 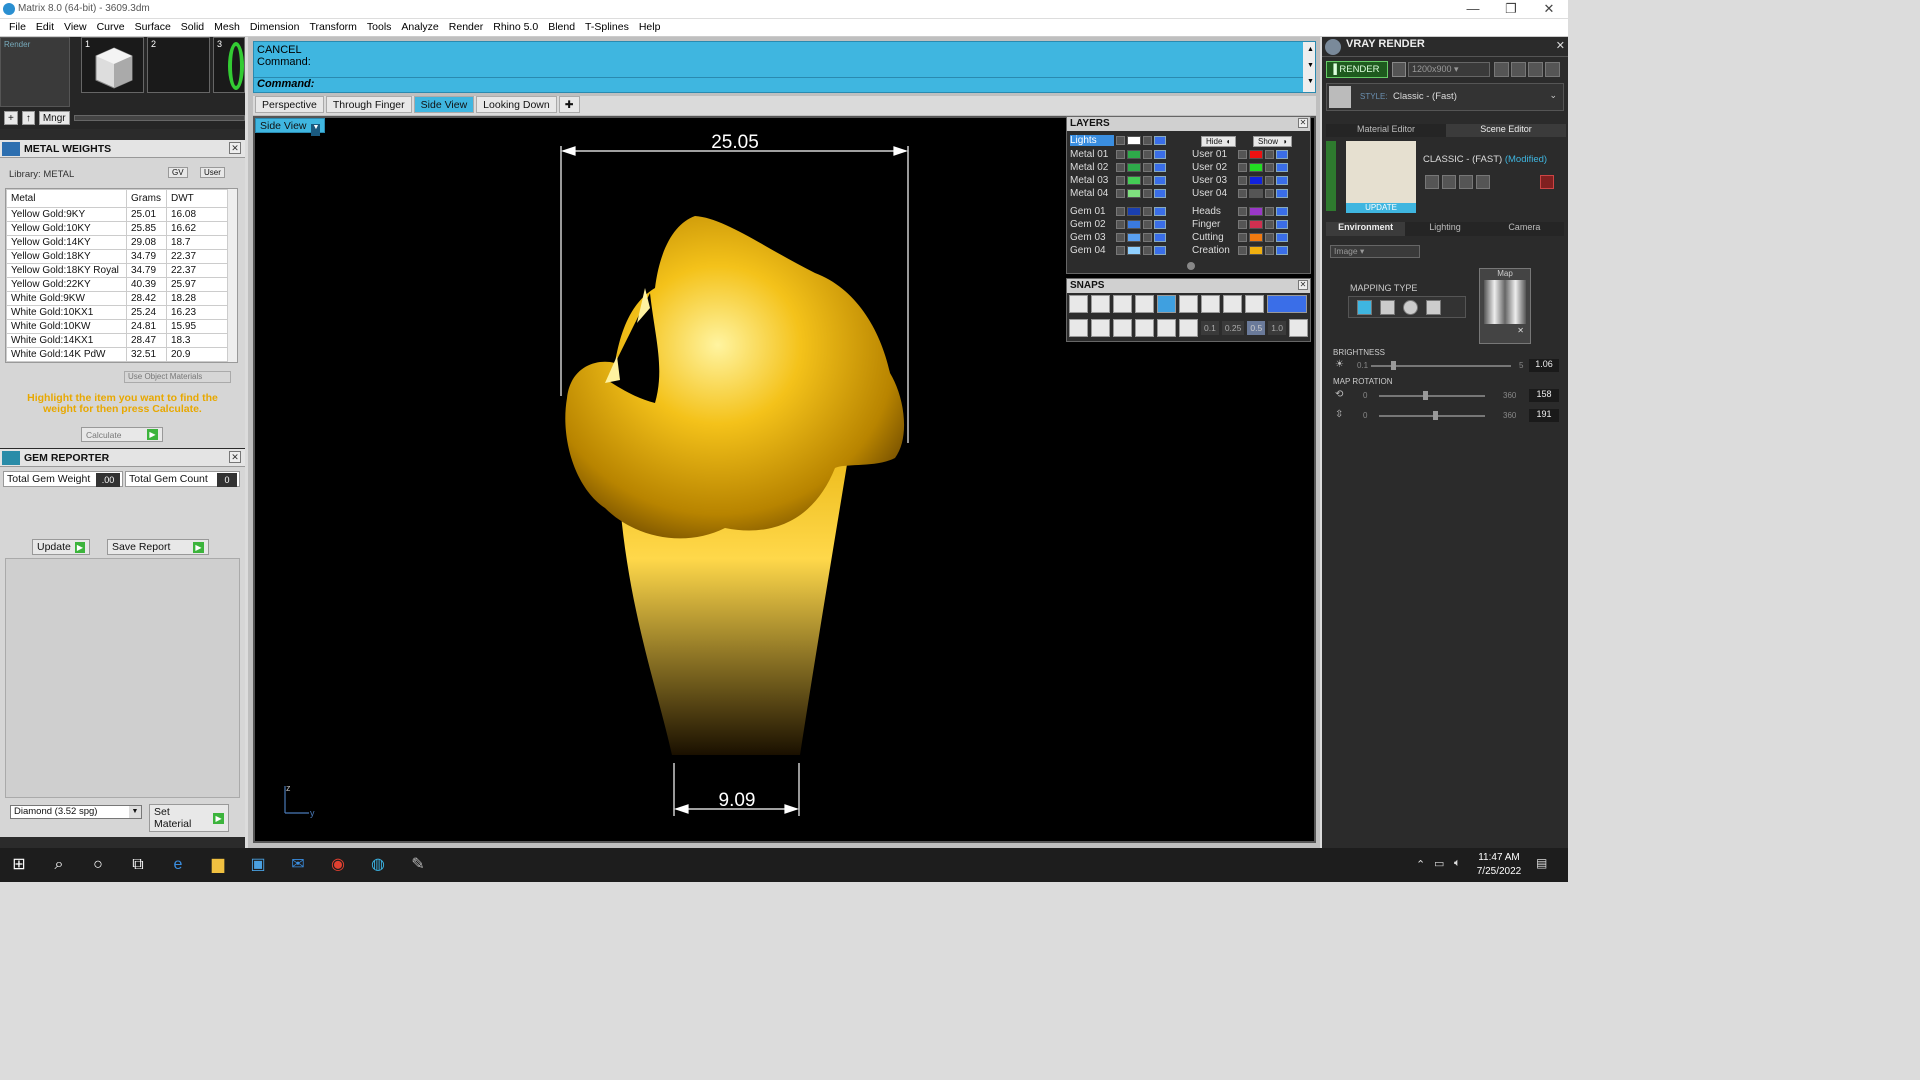 I want to click on update-button: Update ▶, so click(x=61, y=547).